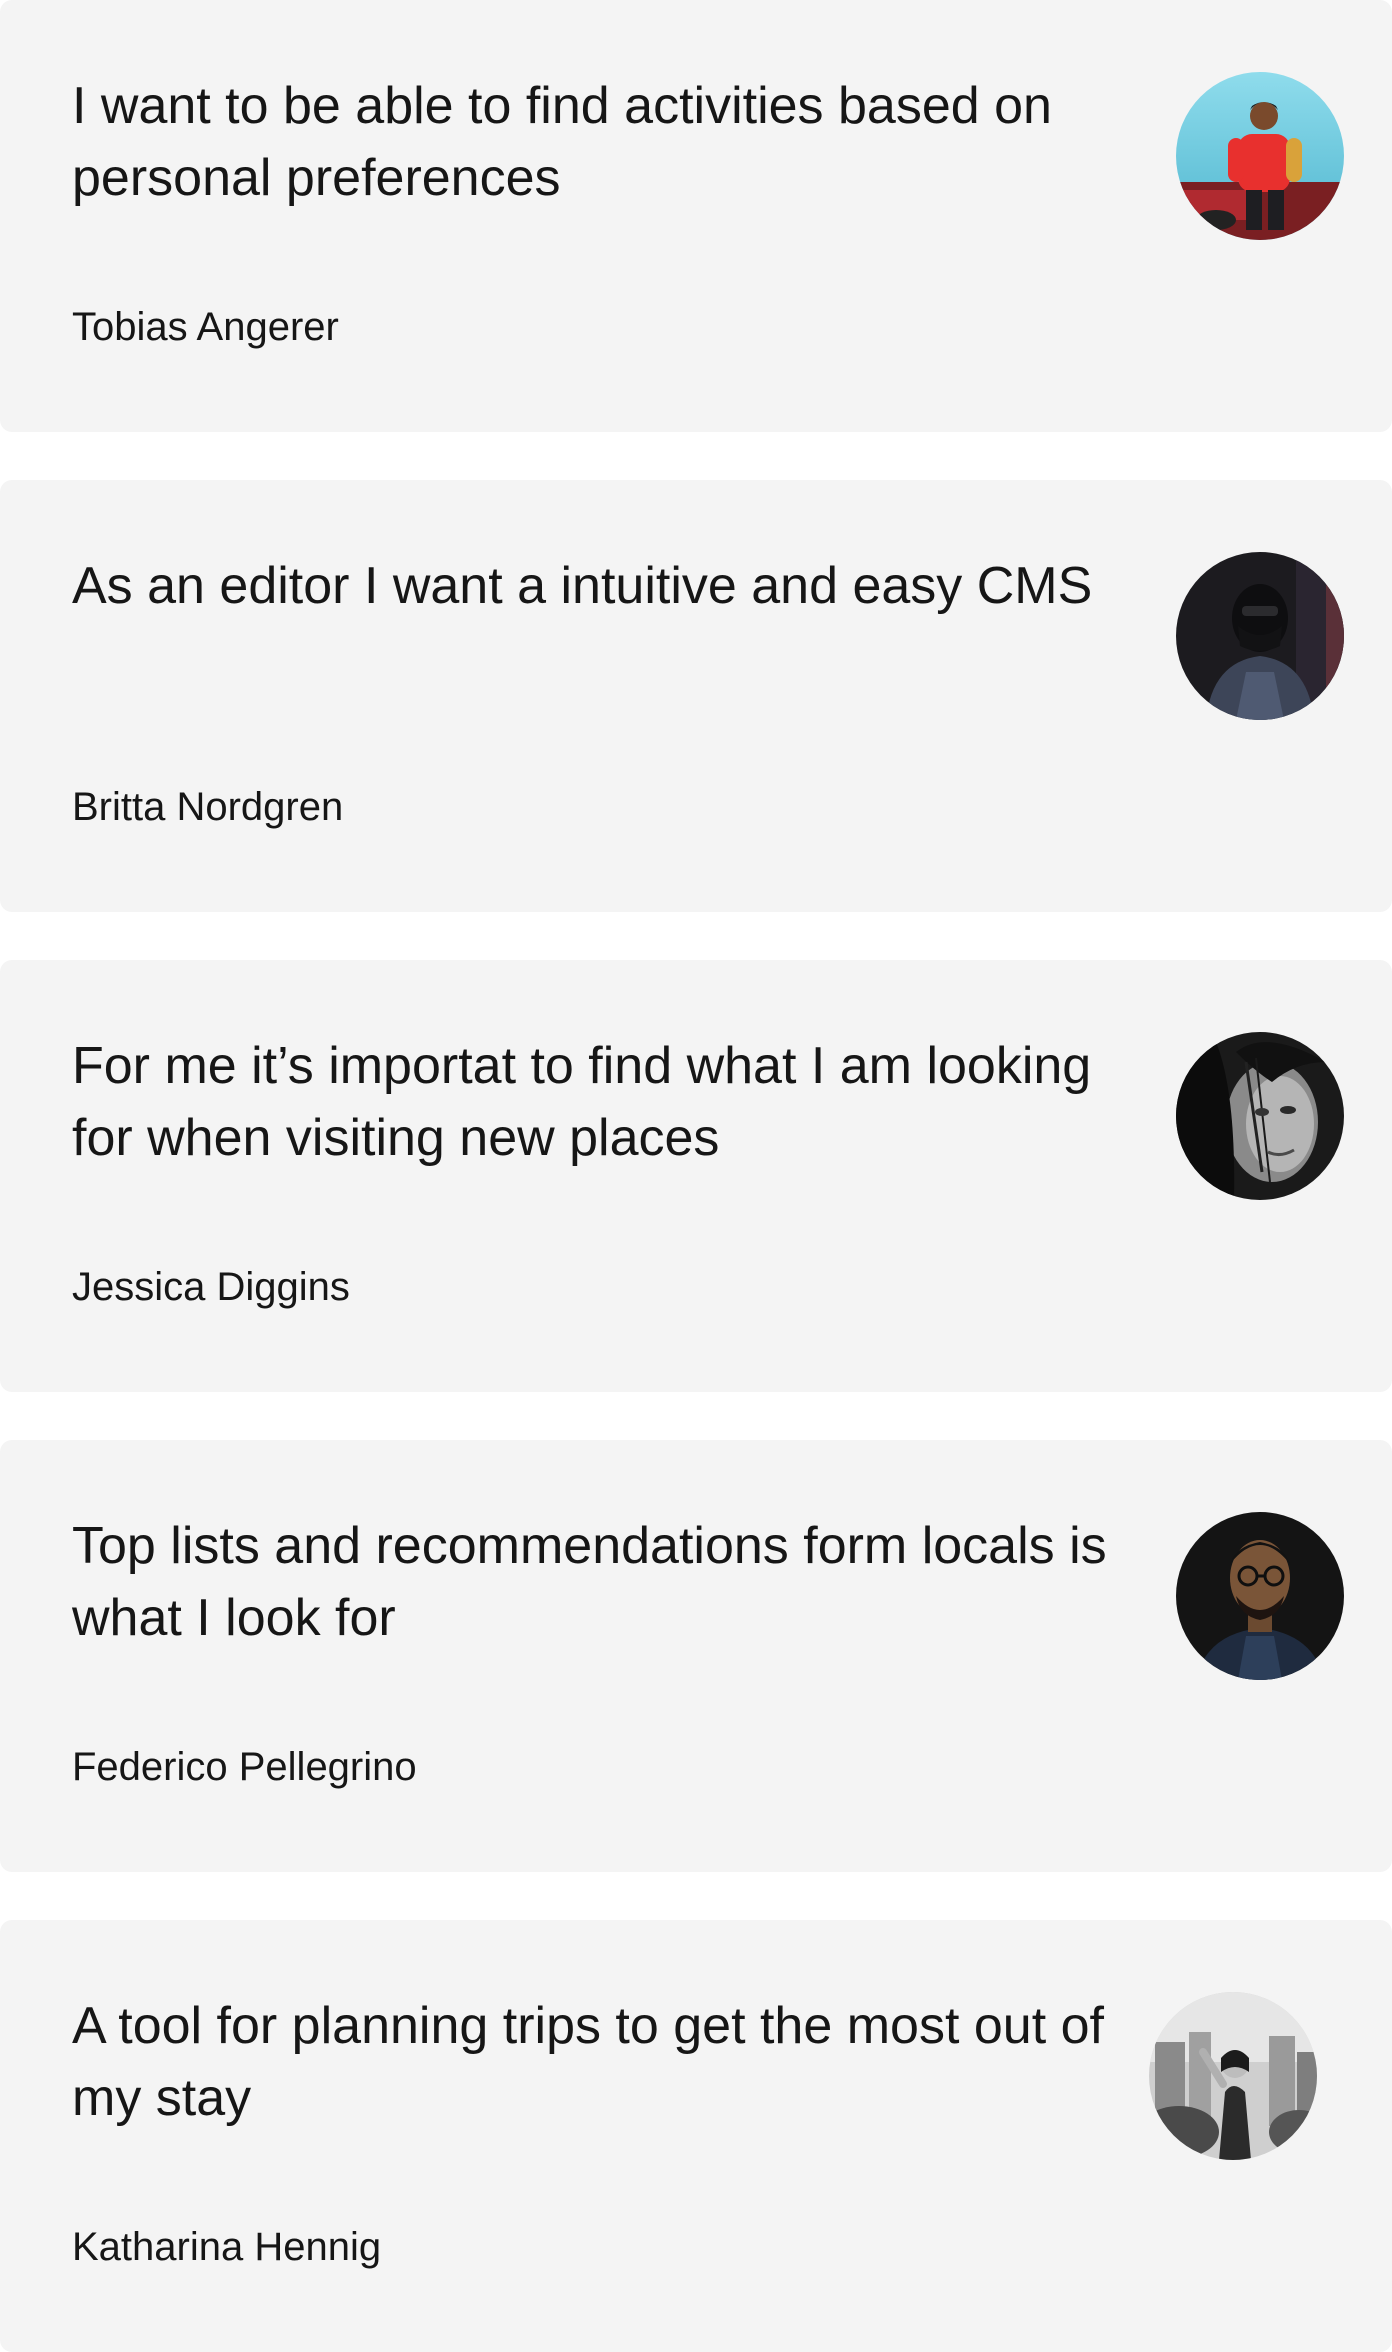 The height and width of the screenshot is (2352, 1392). I want to click on avatar-man-glasses-dark-icon, so click(1260, 1596).